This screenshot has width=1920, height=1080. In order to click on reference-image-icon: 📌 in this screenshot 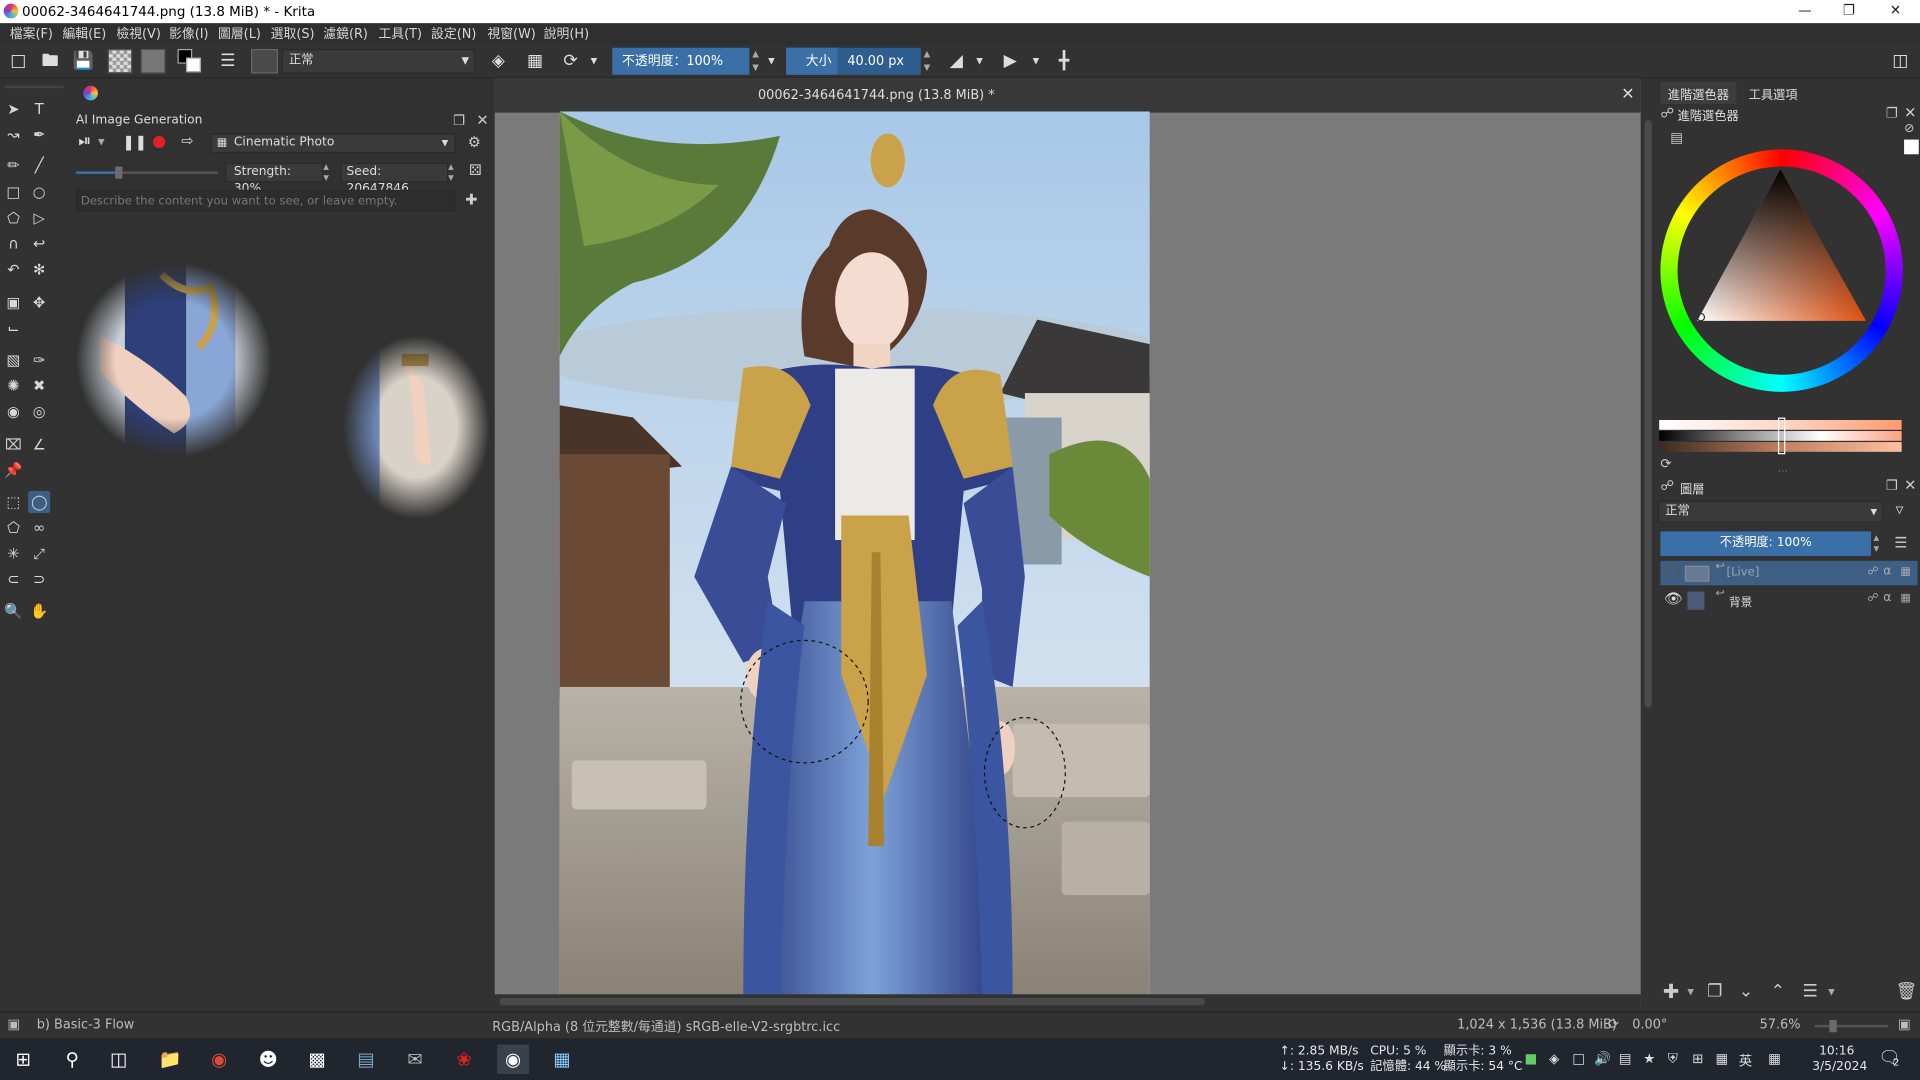, I will do `click(13, 470)`.